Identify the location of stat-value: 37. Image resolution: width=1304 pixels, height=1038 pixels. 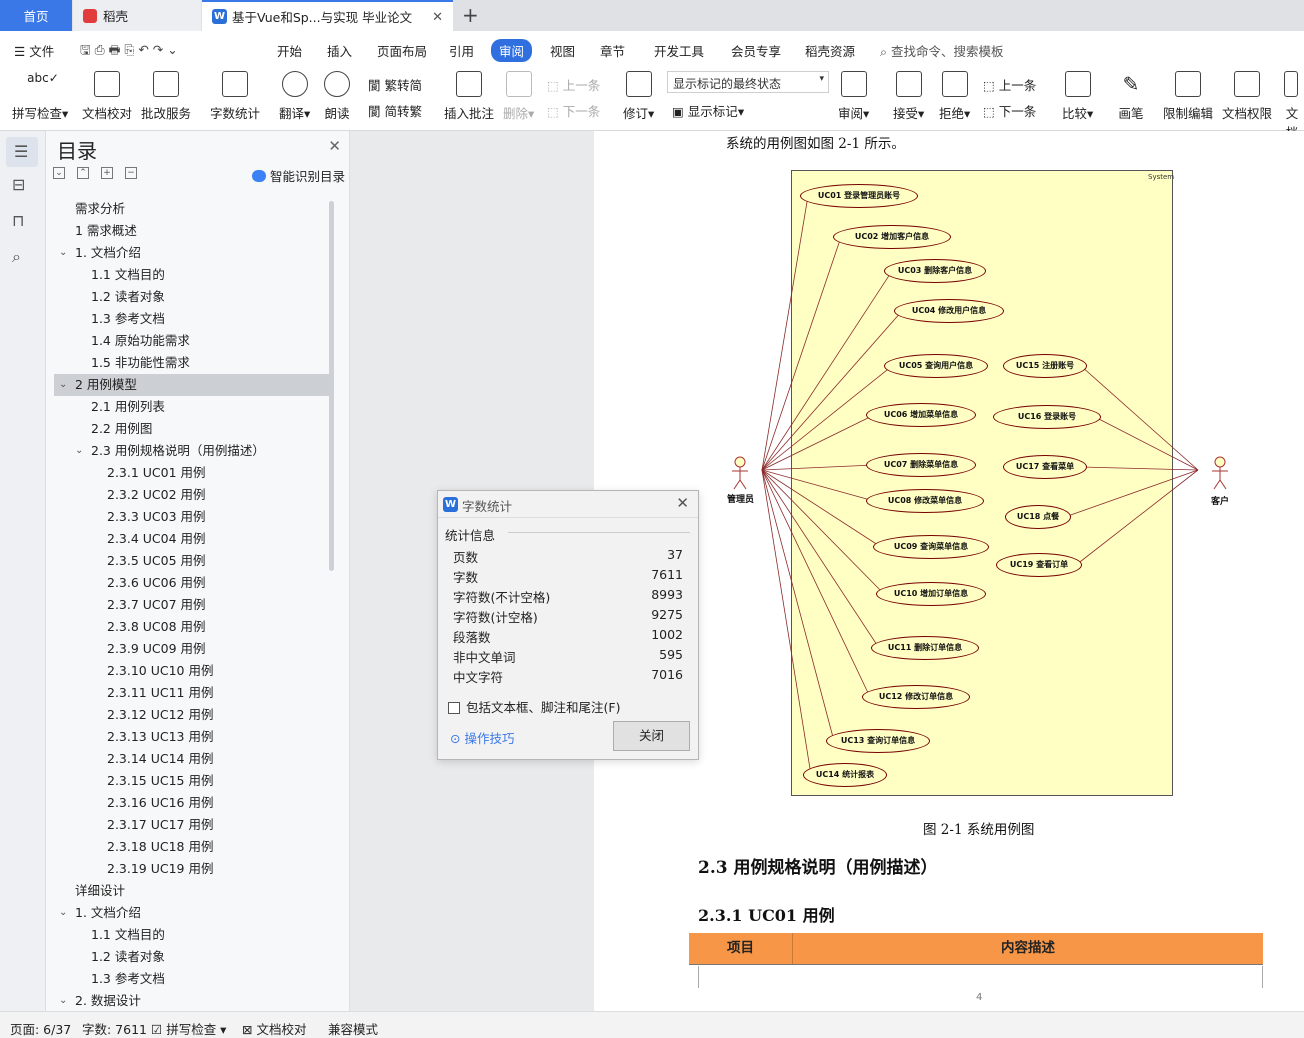
(675, 554).